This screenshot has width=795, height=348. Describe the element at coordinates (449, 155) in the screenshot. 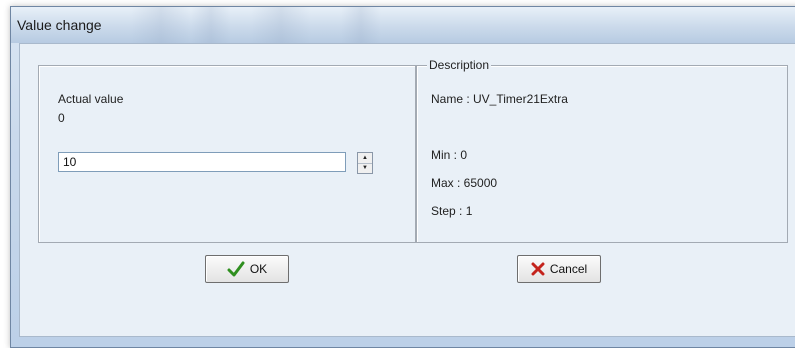

I see `description-min: Min : 0` at that location.